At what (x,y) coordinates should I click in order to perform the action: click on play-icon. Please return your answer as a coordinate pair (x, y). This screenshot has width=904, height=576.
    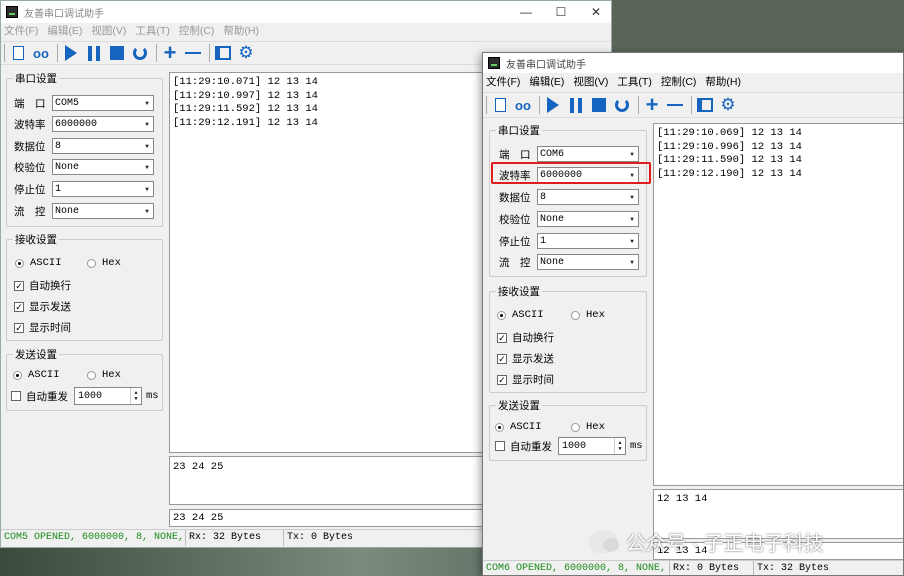
    Looking at the image, I should click on (553, 105).